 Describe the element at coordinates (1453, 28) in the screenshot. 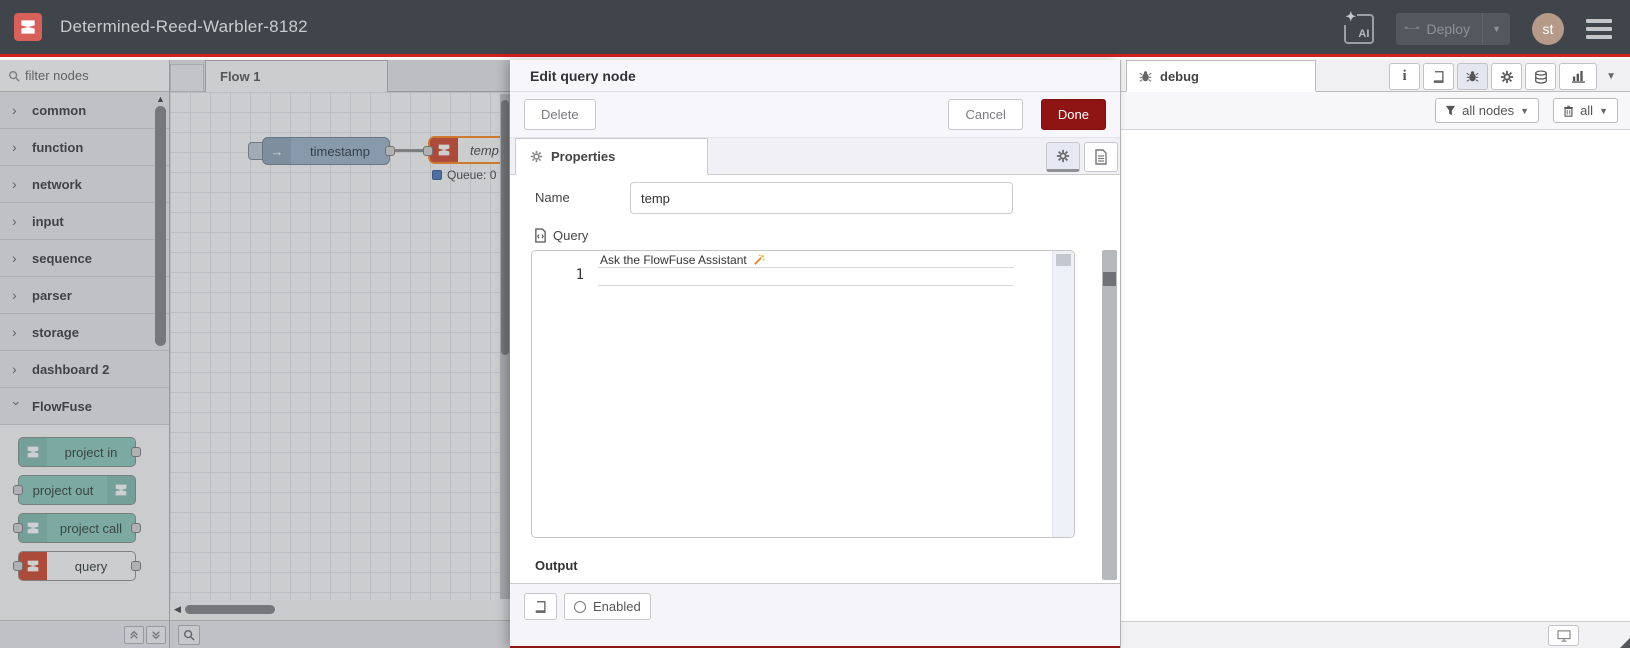

I see `deploy-button: ▪—▪ Deploy ▼` at that location.